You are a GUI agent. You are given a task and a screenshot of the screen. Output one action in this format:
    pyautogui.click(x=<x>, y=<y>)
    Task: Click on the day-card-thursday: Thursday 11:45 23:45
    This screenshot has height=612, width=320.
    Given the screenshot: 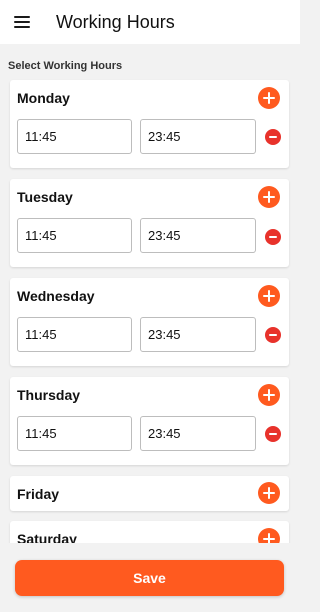 What is the action you would take?
    pyautogui.click(x=149, y=421)
    